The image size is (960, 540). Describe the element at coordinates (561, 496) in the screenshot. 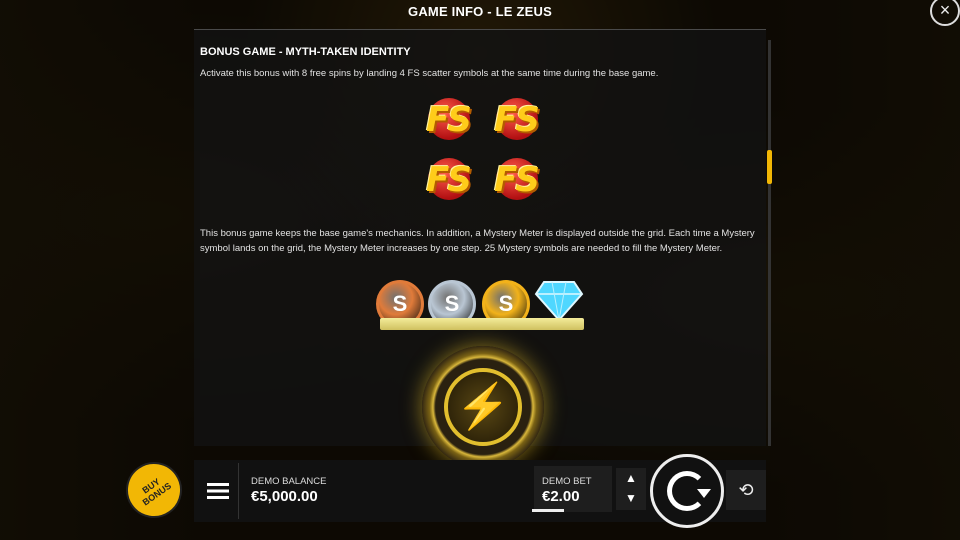

I see `bet-value: €2.00` at that location.